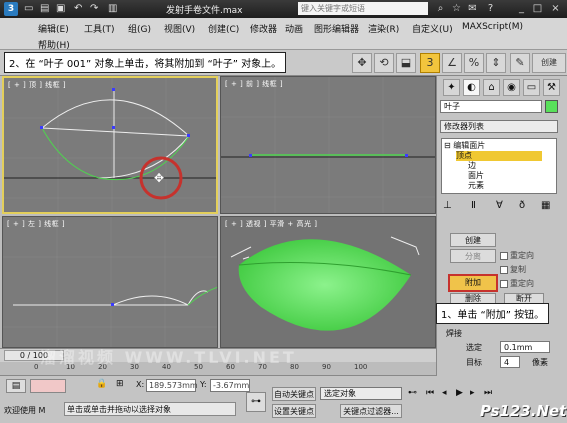  What do you see at coordinates (179, 28) in the screenshot?
I see `menu-views: 视图(V)` at bounding box center [179, 28].